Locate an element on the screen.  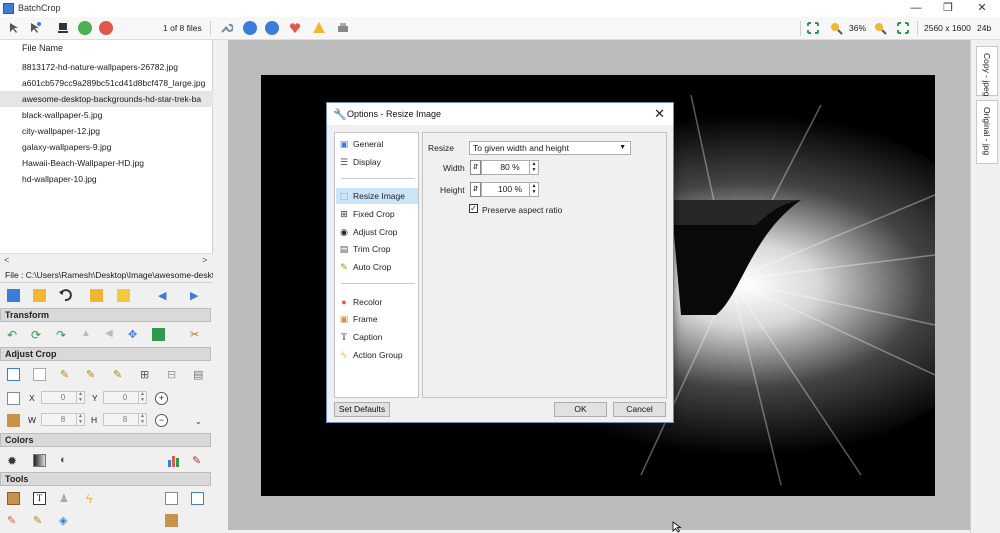
crop-pick-icon: ✎ is located at coordinates (66, 374).